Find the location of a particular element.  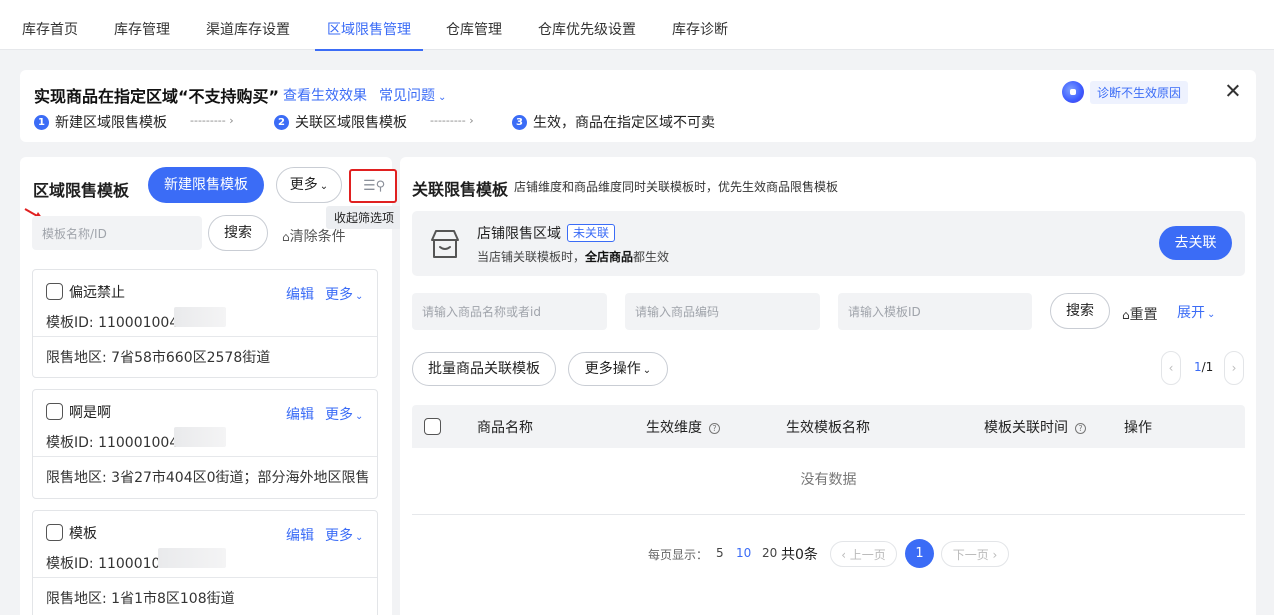

desc-suffix: 都生效 is located at coordinates (651, 257).